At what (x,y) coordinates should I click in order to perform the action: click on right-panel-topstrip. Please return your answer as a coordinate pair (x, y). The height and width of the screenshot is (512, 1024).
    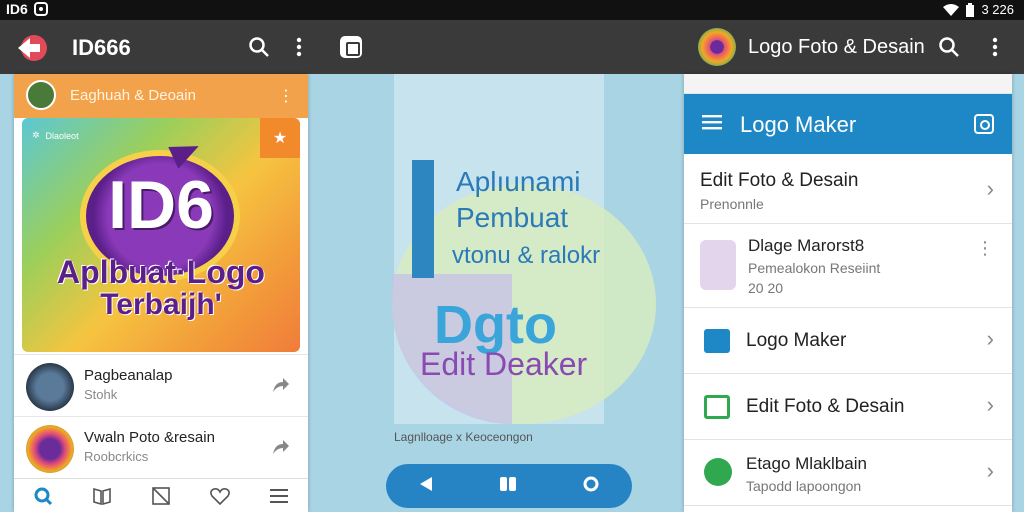
    Looking at the image, I should click on (848, 84).